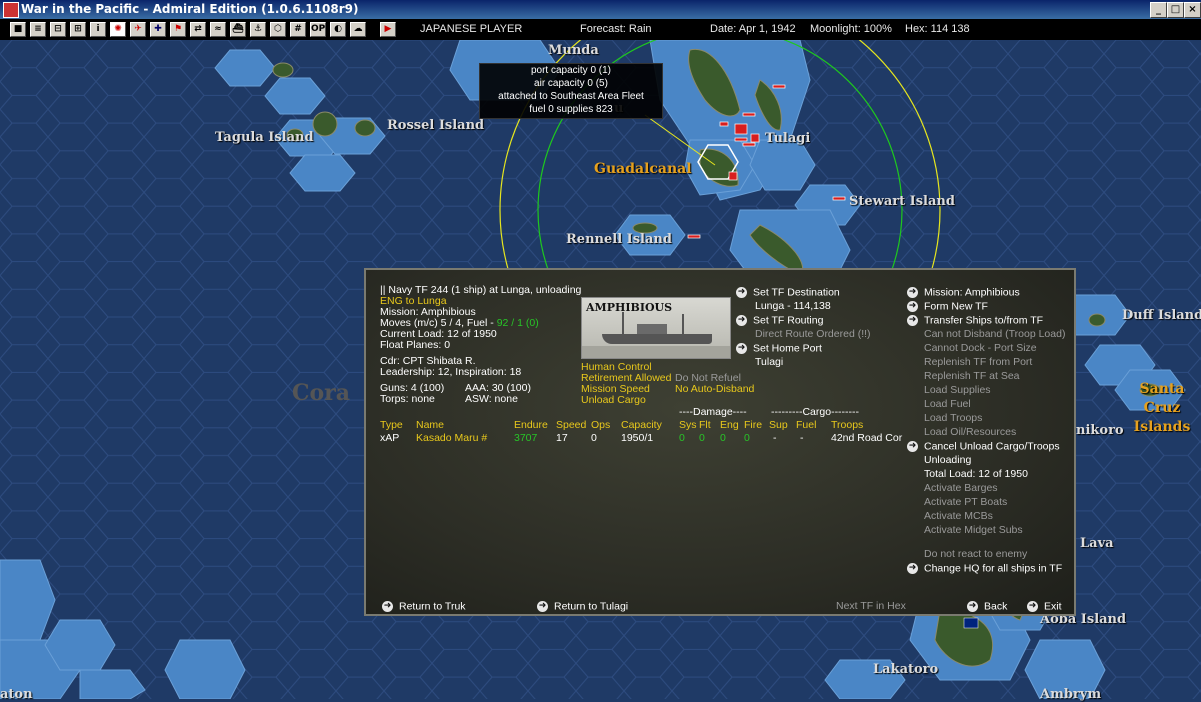 The image size is (1201, 702). I want to click on activate-midget-subs-button: Activate Midget Subs, so click(973, 530).